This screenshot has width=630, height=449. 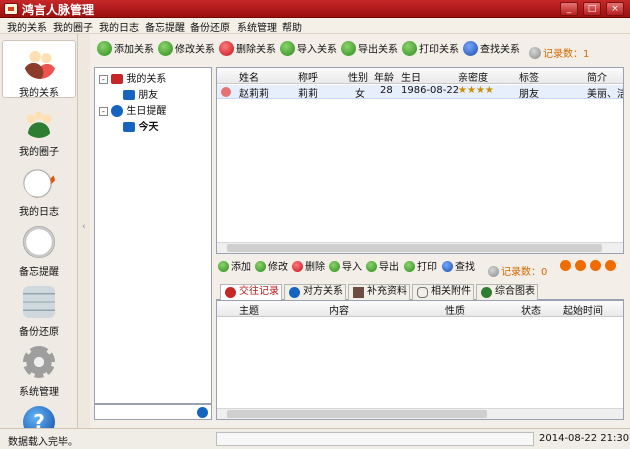 I want to click on search-icon, so click(x=470, y=48).